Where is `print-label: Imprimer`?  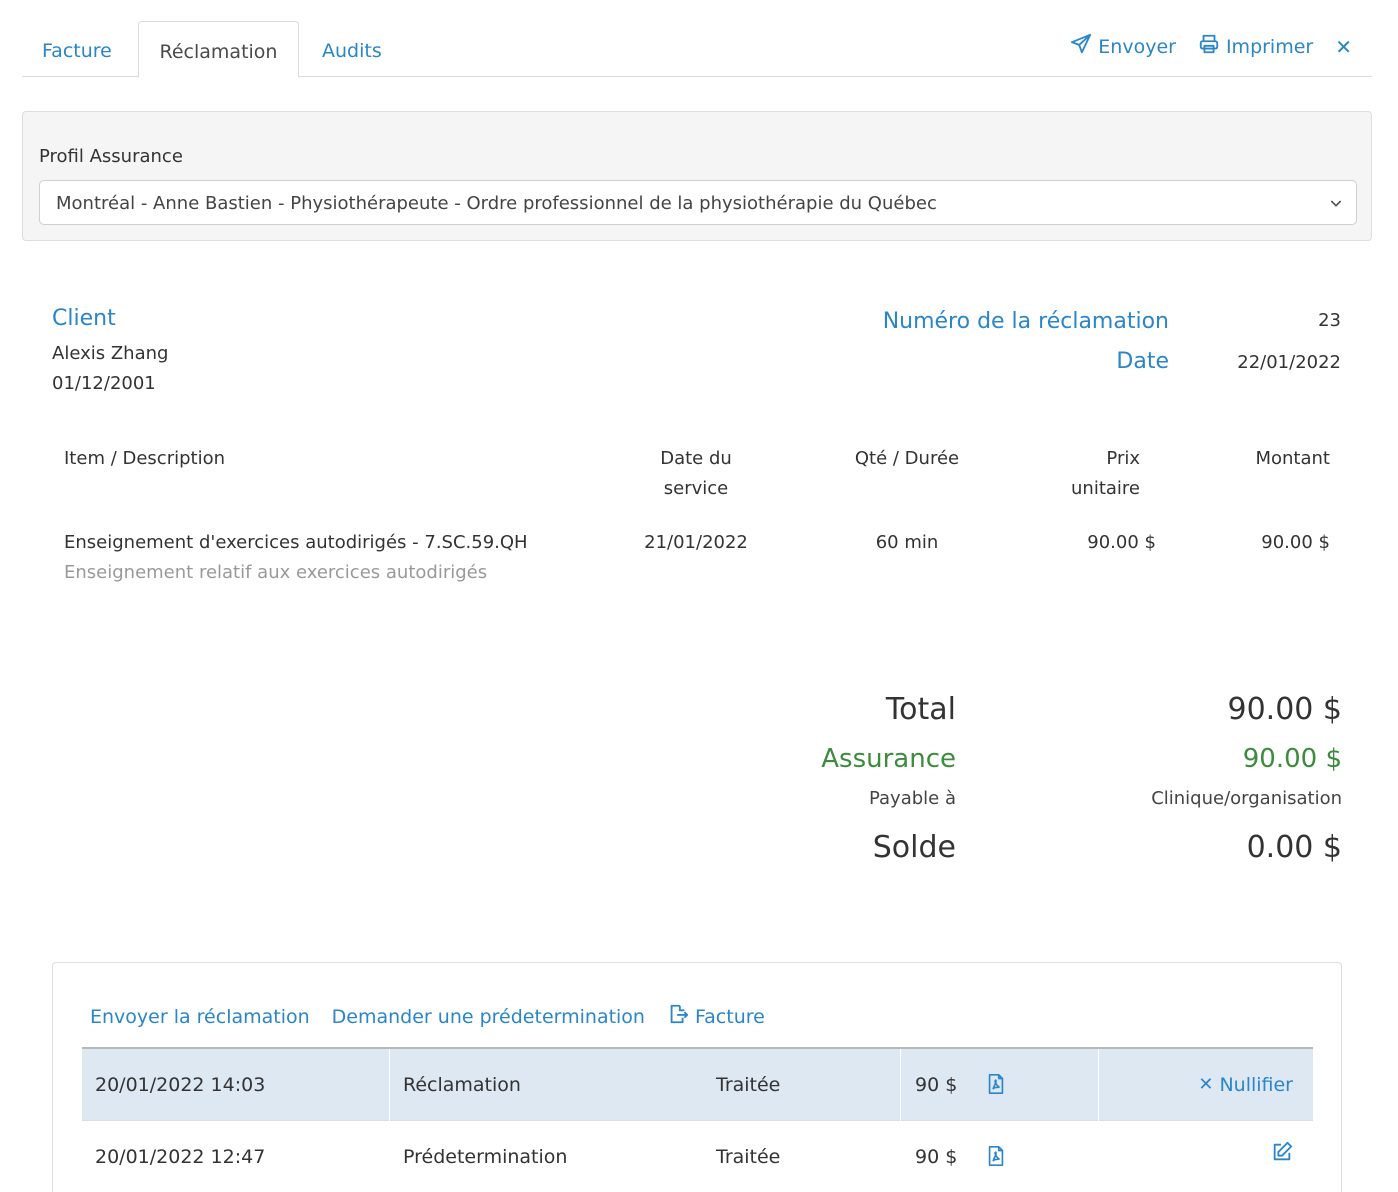
print-label: Imprimer is located at coordinates (1269, 46).